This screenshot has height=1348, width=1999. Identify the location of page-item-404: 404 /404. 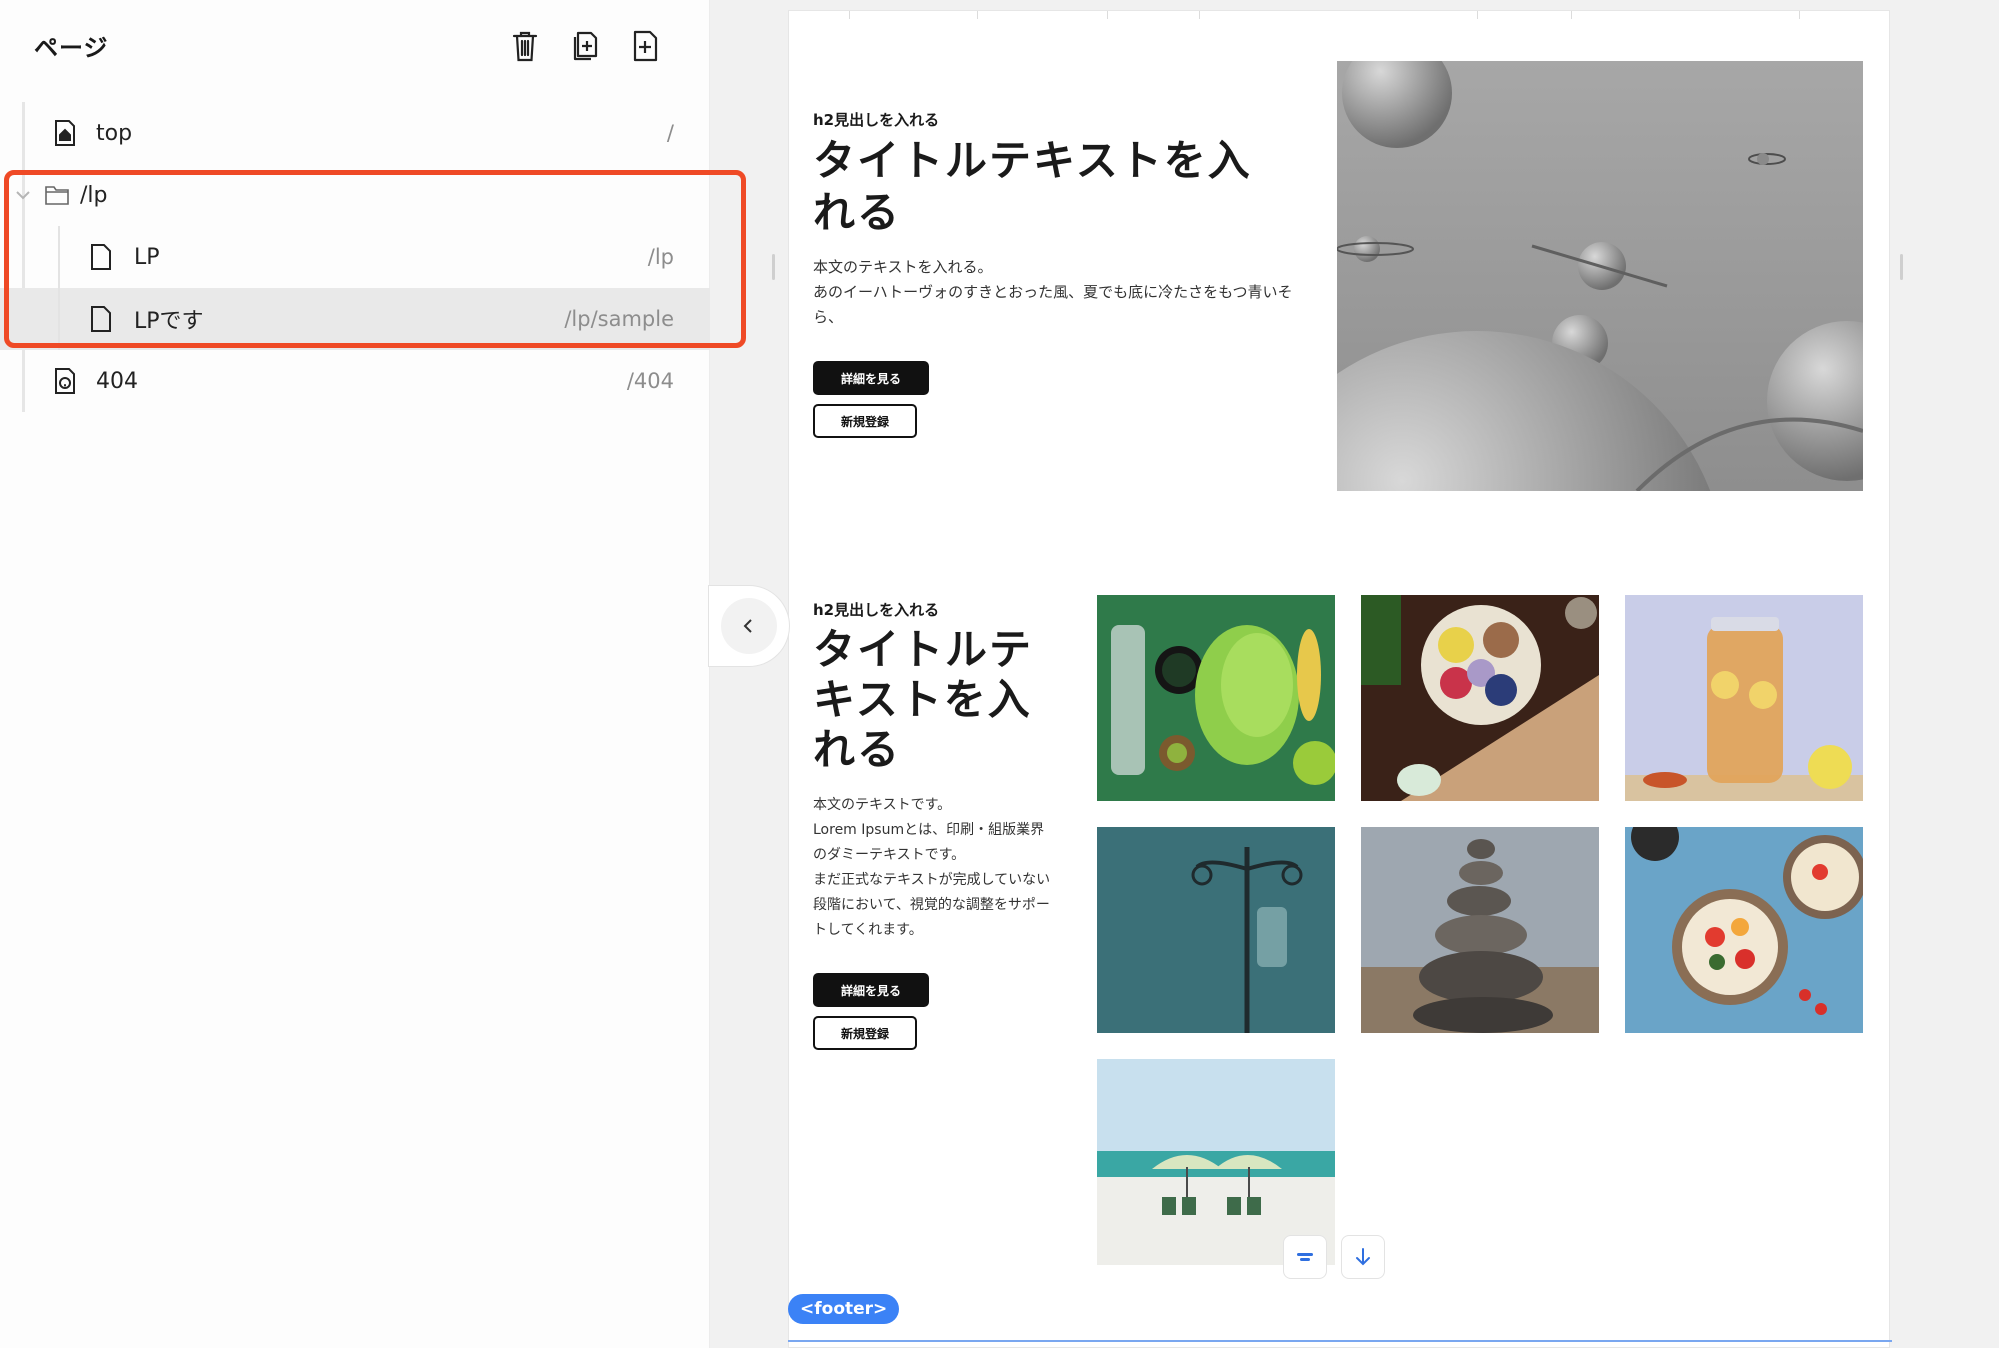
(355, 381).